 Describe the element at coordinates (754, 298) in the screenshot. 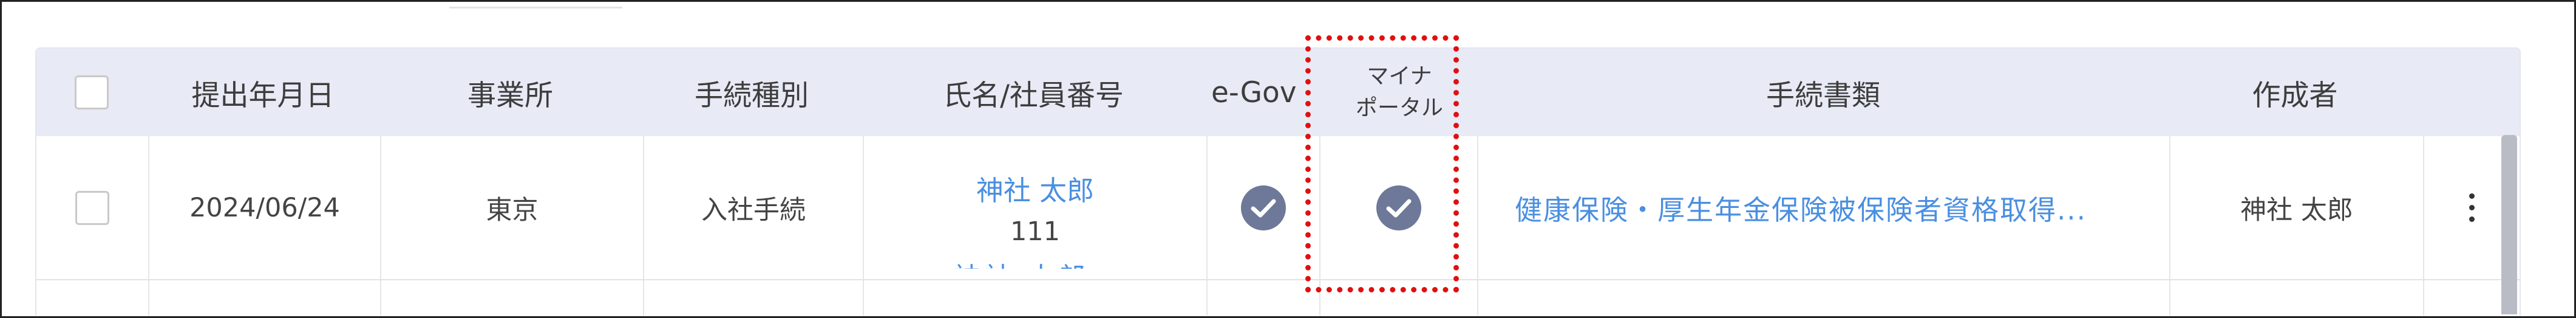

I see `row-procedure-type` at that location.